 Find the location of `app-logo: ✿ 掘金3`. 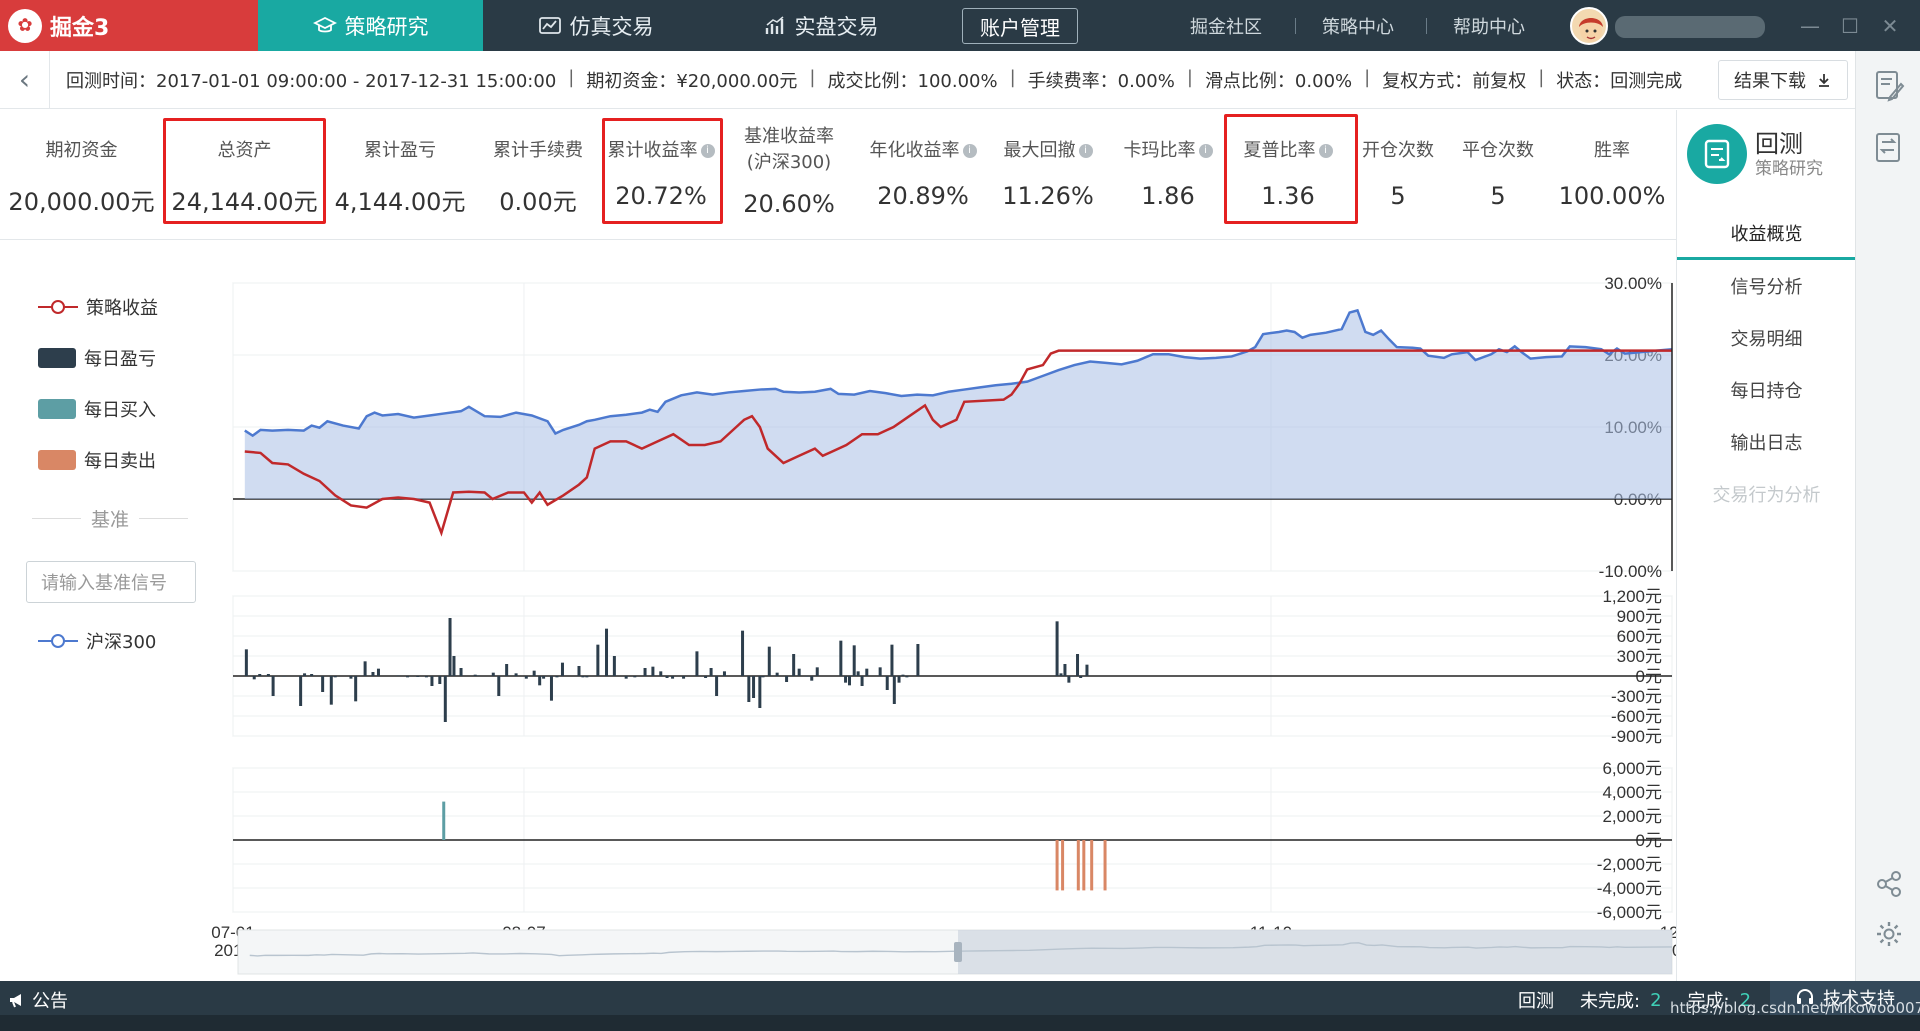

app-logo: ✿ 掘金3 is located at coordinates (129, 25).